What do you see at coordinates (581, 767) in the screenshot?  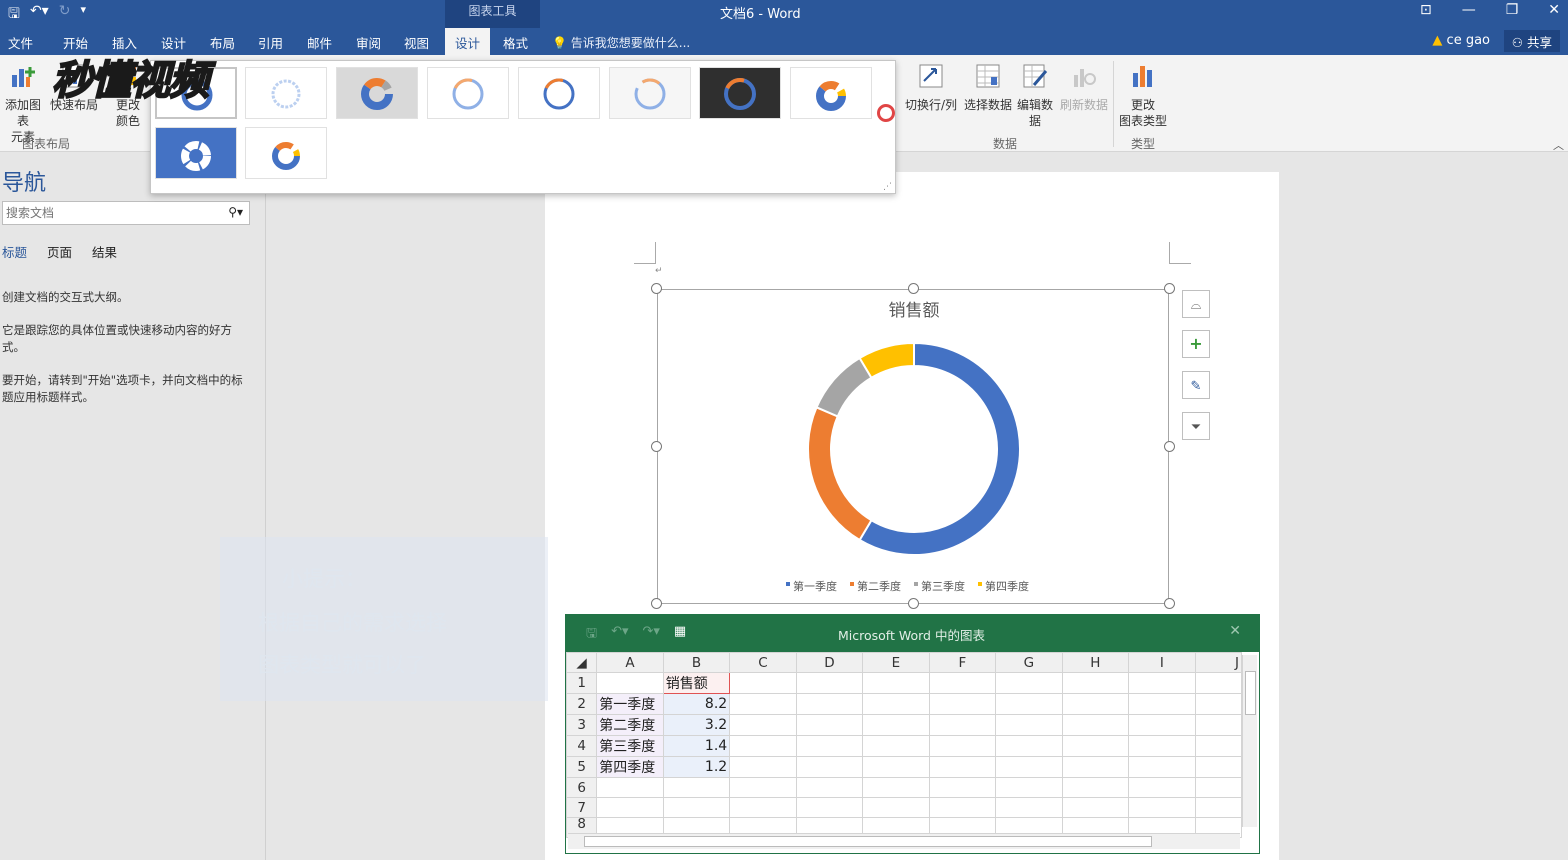 I see `row-header: 5` at bounding box center [581, 767].